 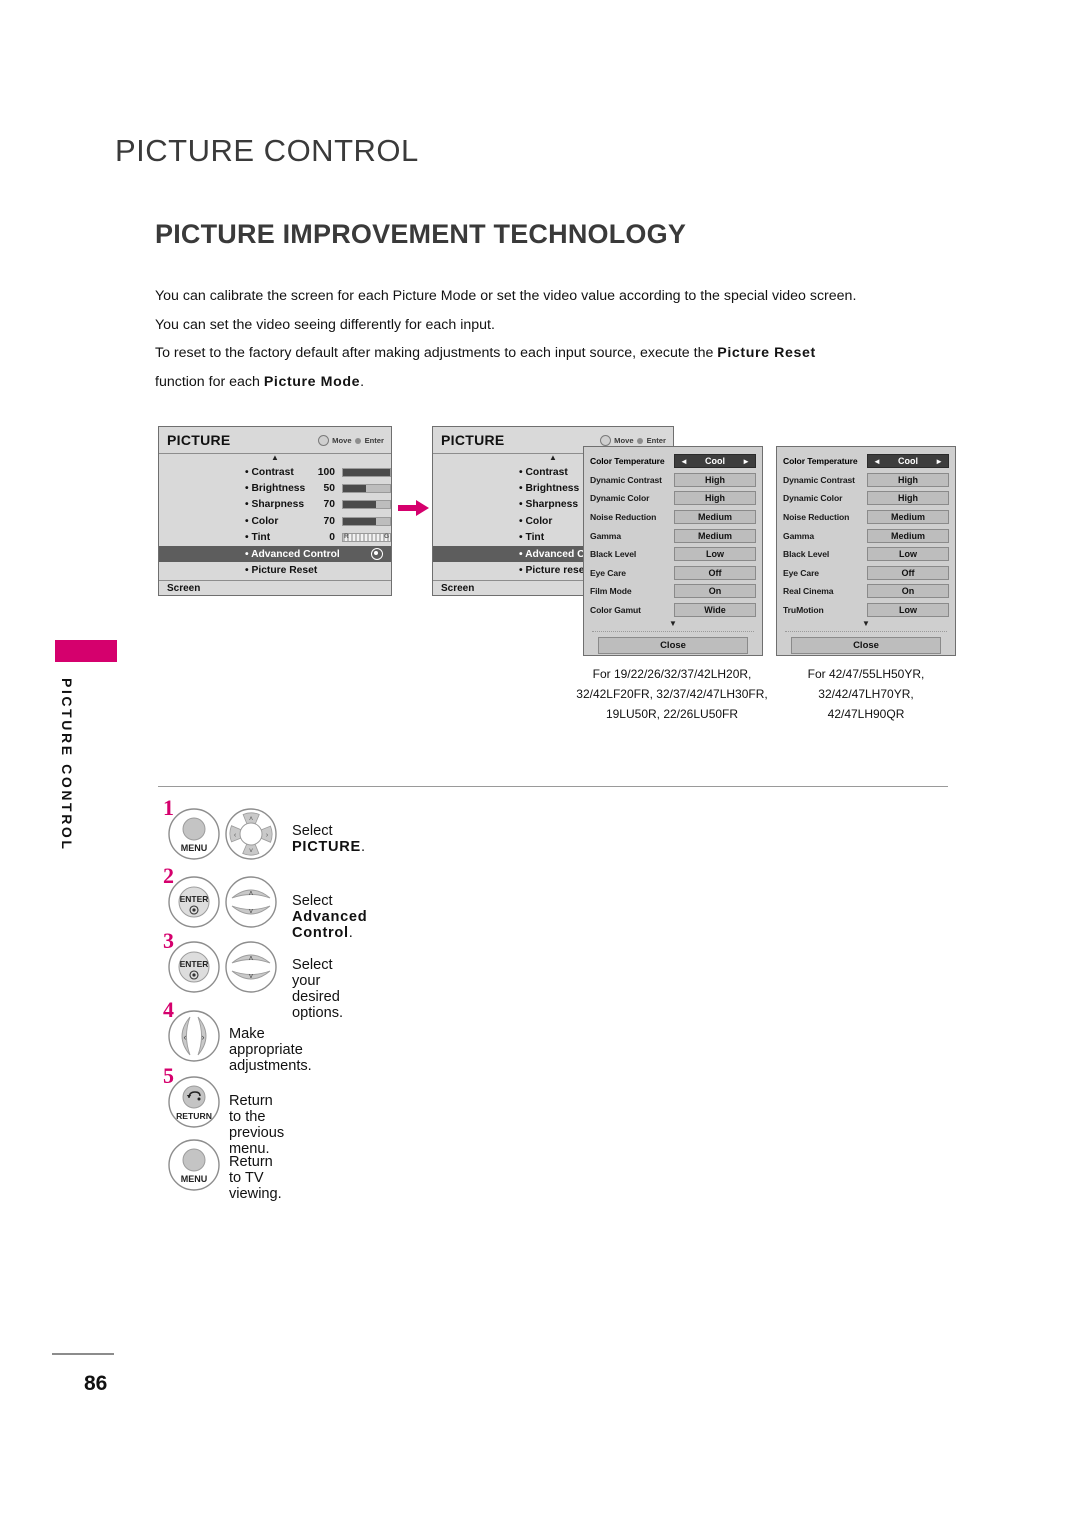 I want to click on adv-right-divider, so click(x=866, y=632).